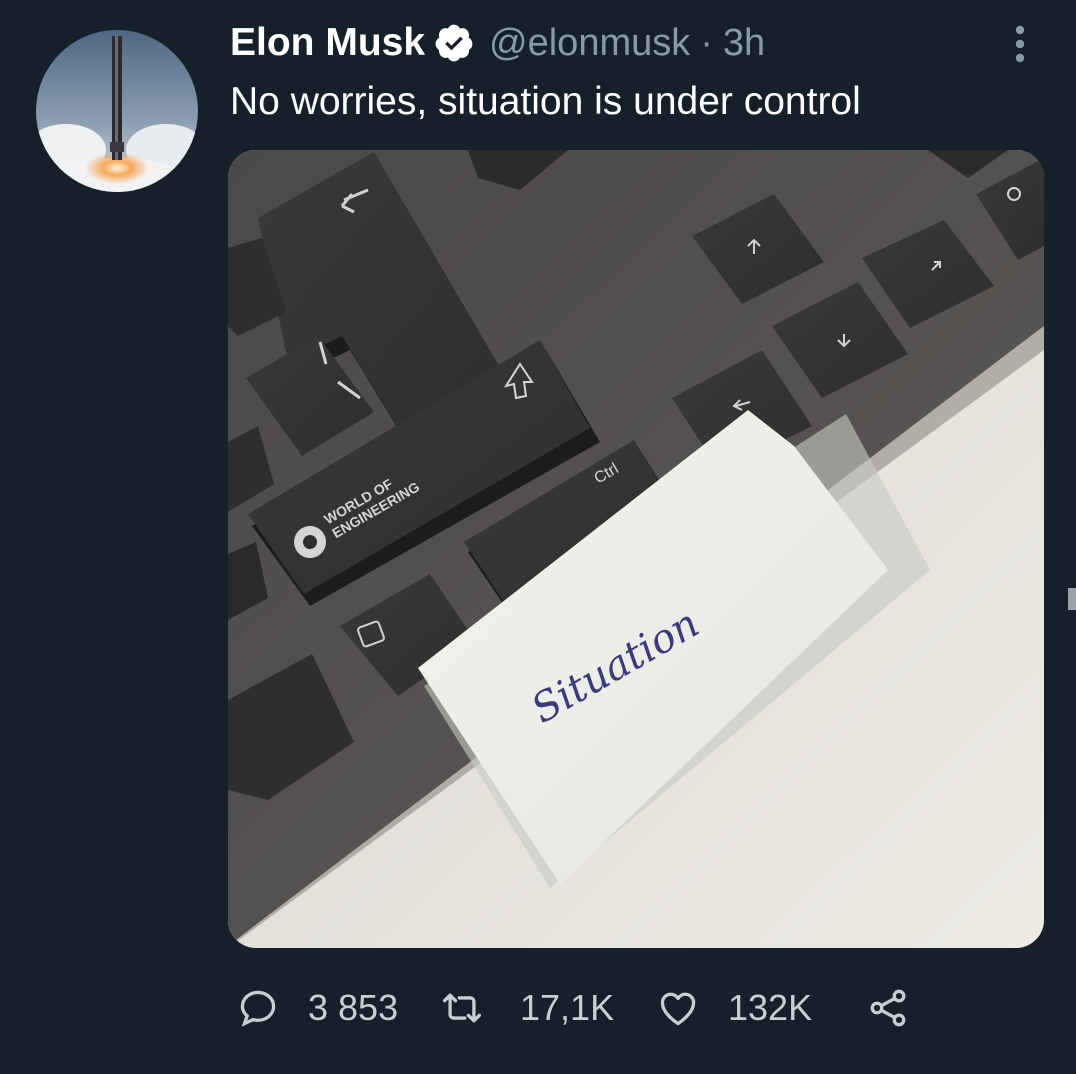 The height and width of the screenshot is (1074, 1076). I want to click on reply-button: 3 853, so click(317, 1008).